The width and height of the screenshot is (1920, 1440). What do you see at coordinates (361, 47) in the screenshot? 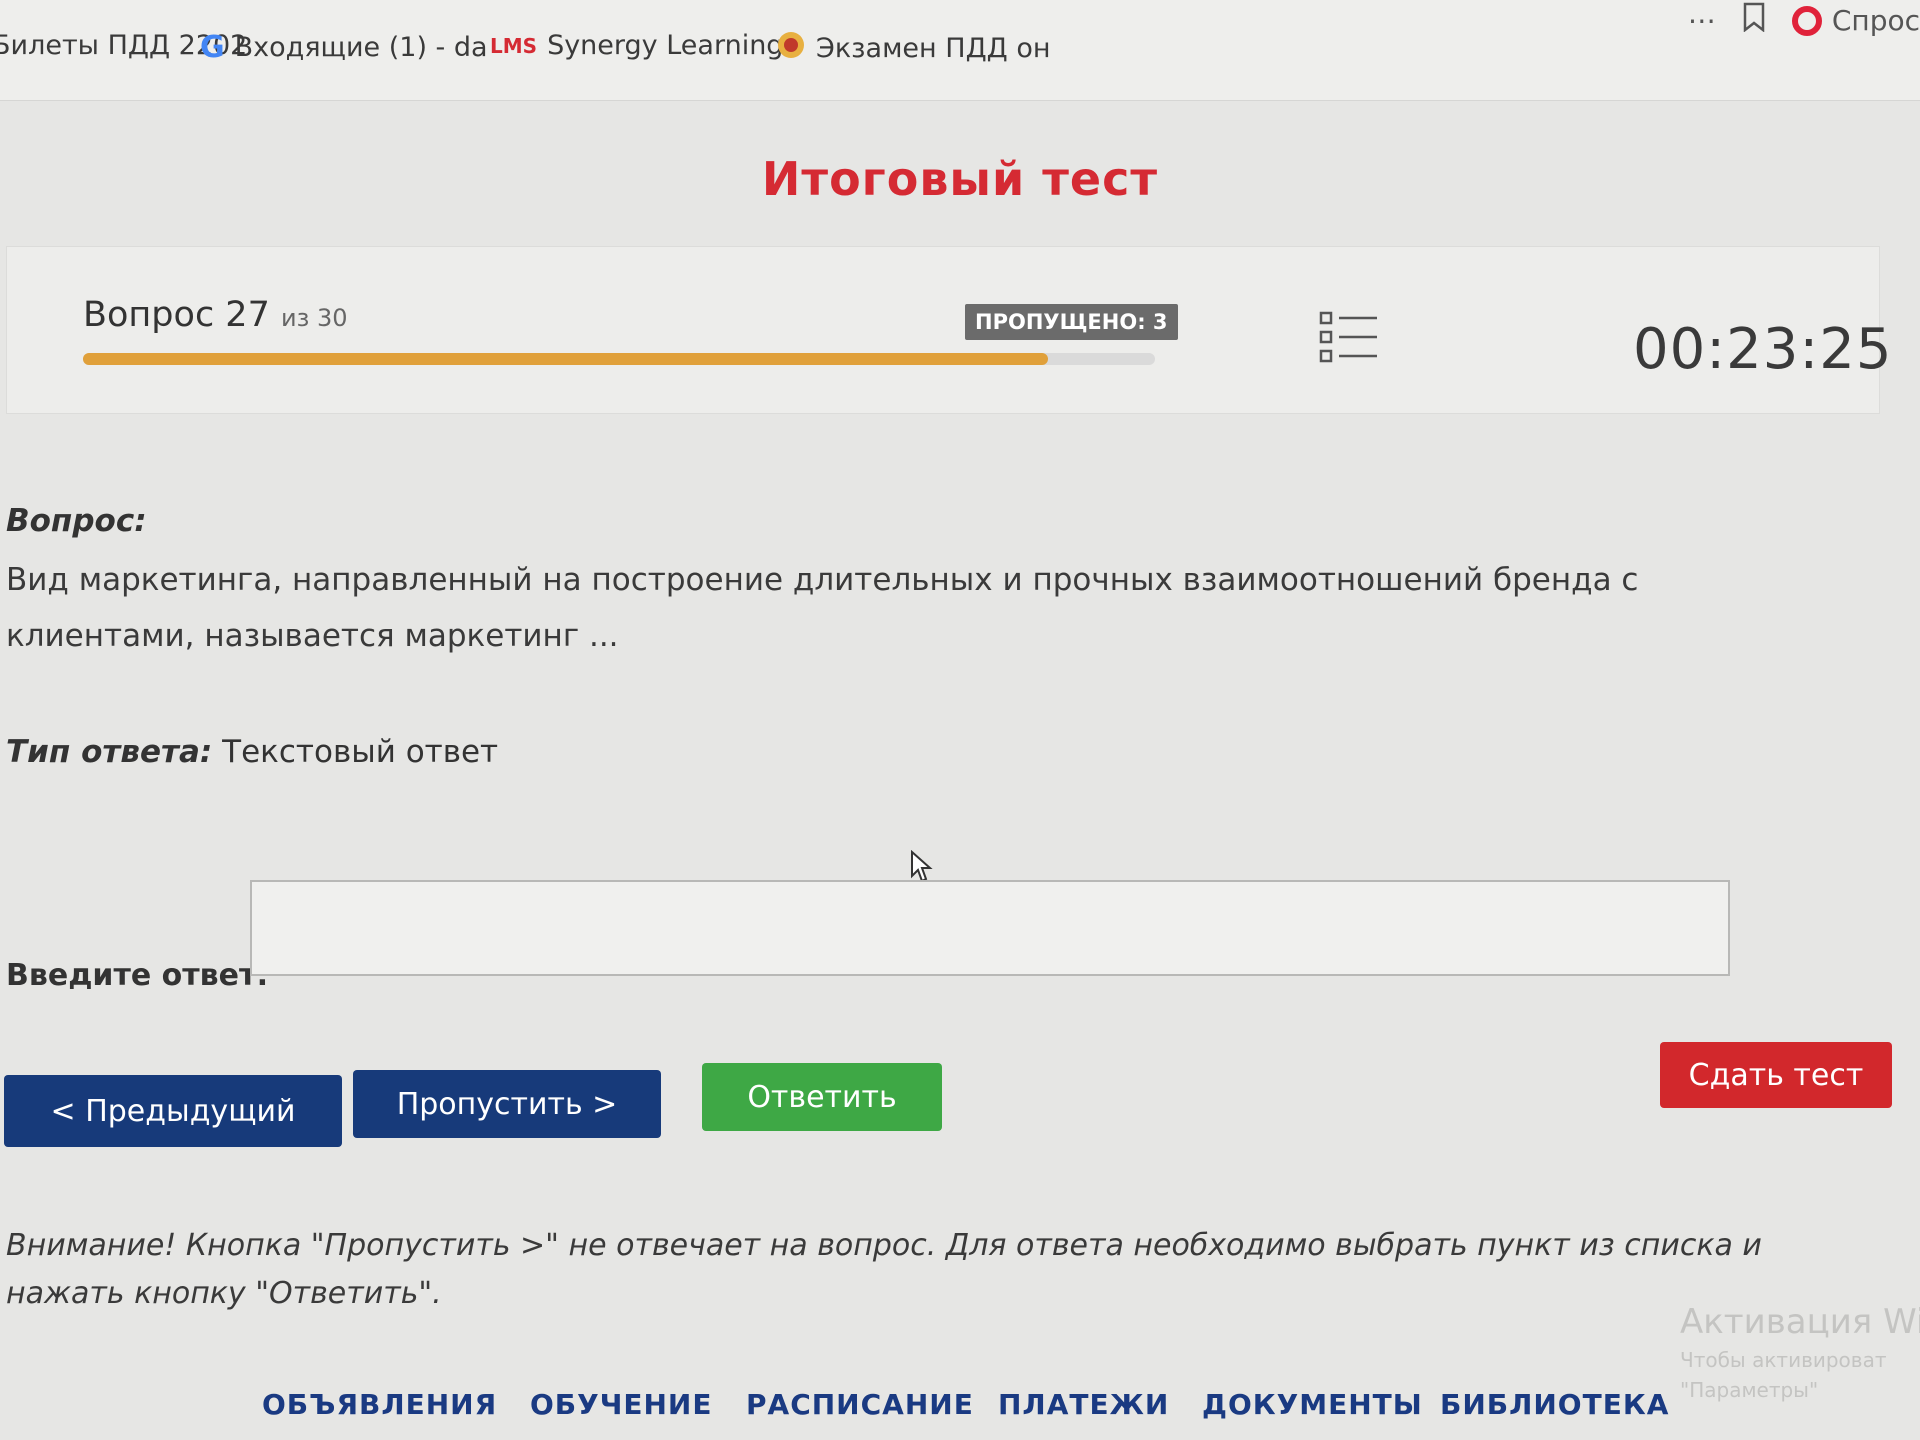
I see `bookmark-label: Входящие (1) - da` at bounding box center [361, 47].